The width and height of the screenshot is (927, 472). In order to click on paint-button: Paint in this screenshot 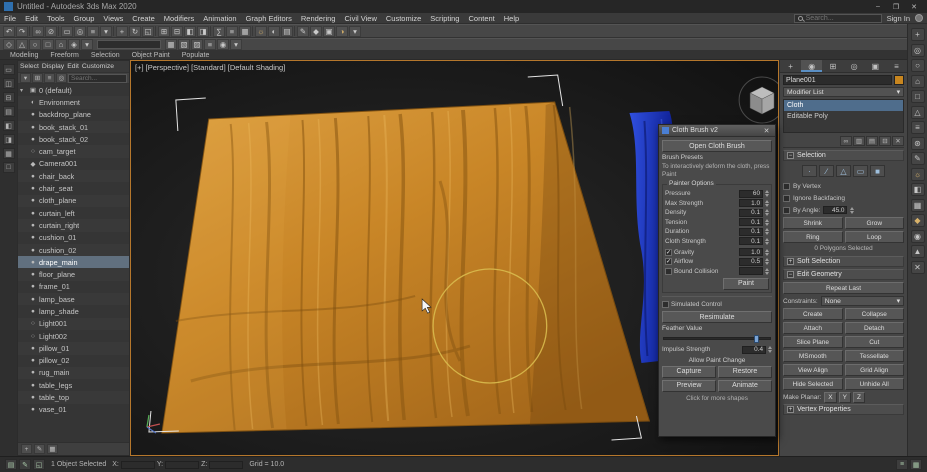, I will do `click(746, 283)`.